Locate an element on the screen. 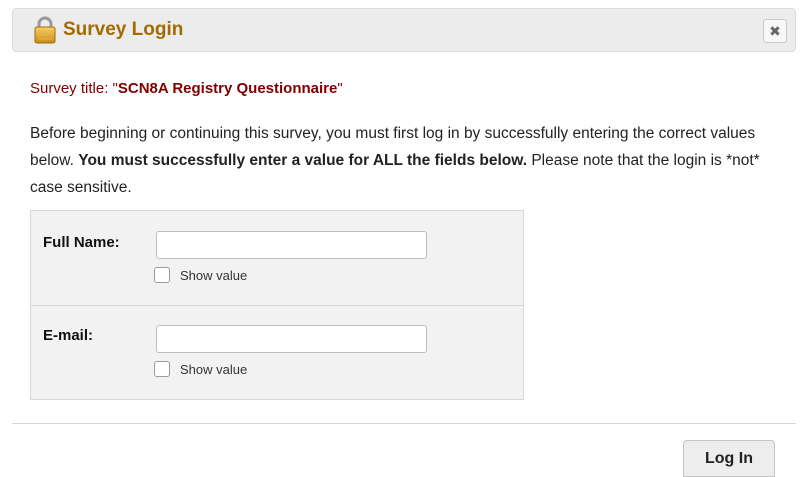  field-row-full-name: Full Name: Show value is located at coordinates (277, 258).